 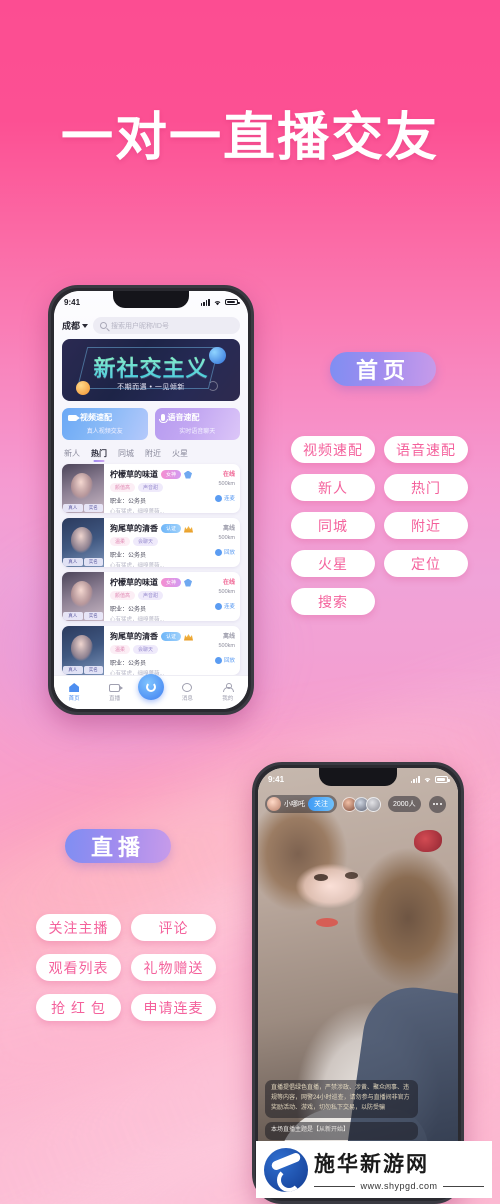 What do you see at coordinates (187, 687) in the screenshot?
I see `message-icon` at bounding box center [187, 687].